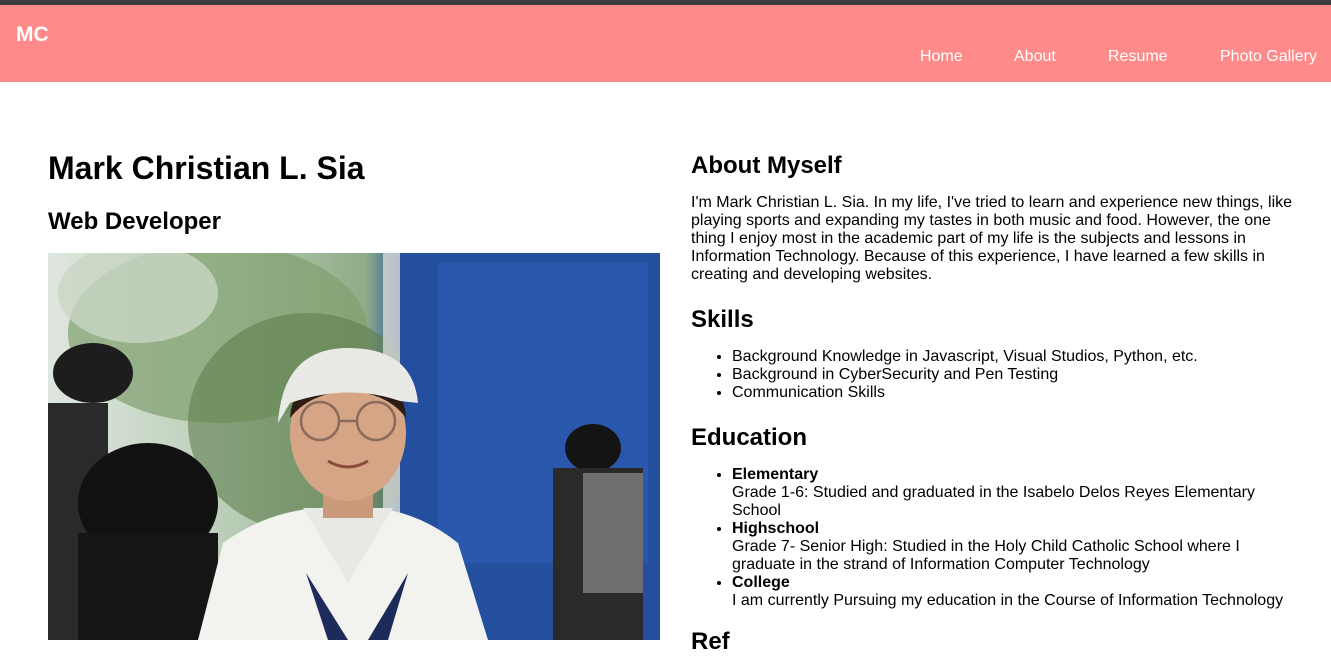 This screenshot has width=1331, height=656. What do you see at coordinates (665, 43) in the screenshot?
I see `navbar: MC Home About Resume Photo Gallery` at bounding box center [665, 43].